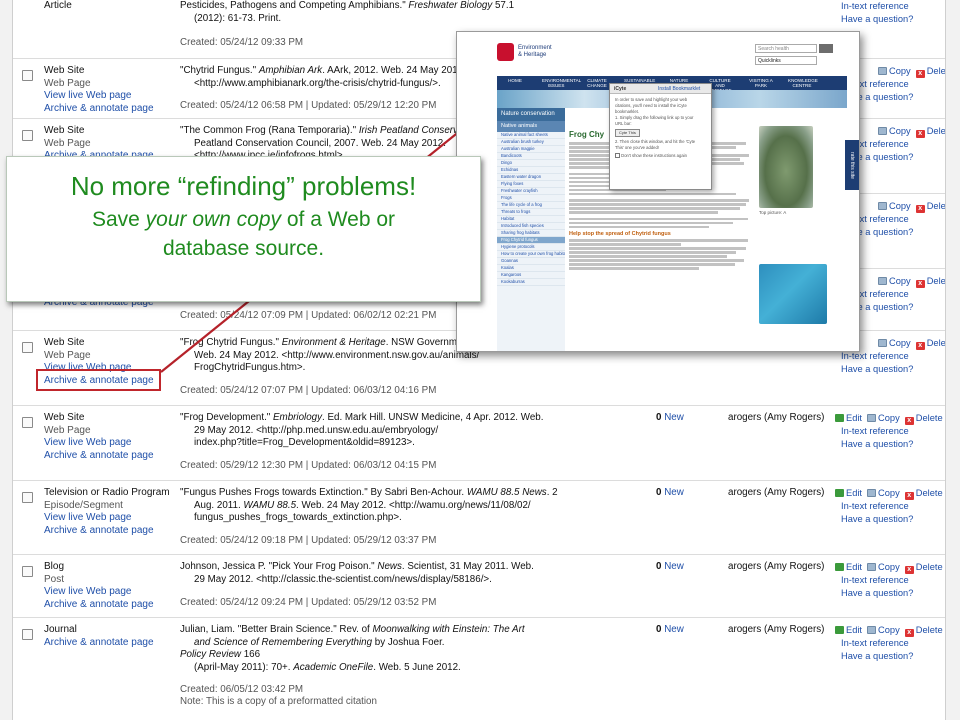 The image size is (960, 720). Describe the element at coordinates (597, 83) in the screenshot. I see `site-nav-item: CLIMATE CHANGE` at that location.